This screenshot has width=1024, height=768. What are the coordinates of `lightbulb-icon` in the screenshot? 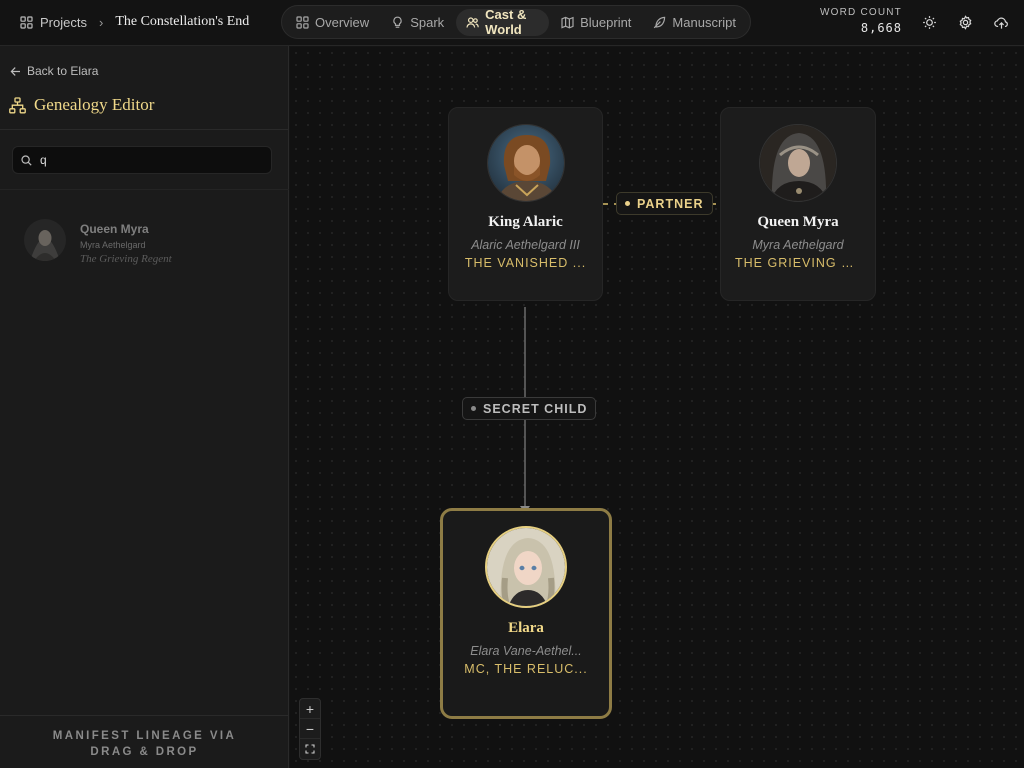 It's located at (397, 22).